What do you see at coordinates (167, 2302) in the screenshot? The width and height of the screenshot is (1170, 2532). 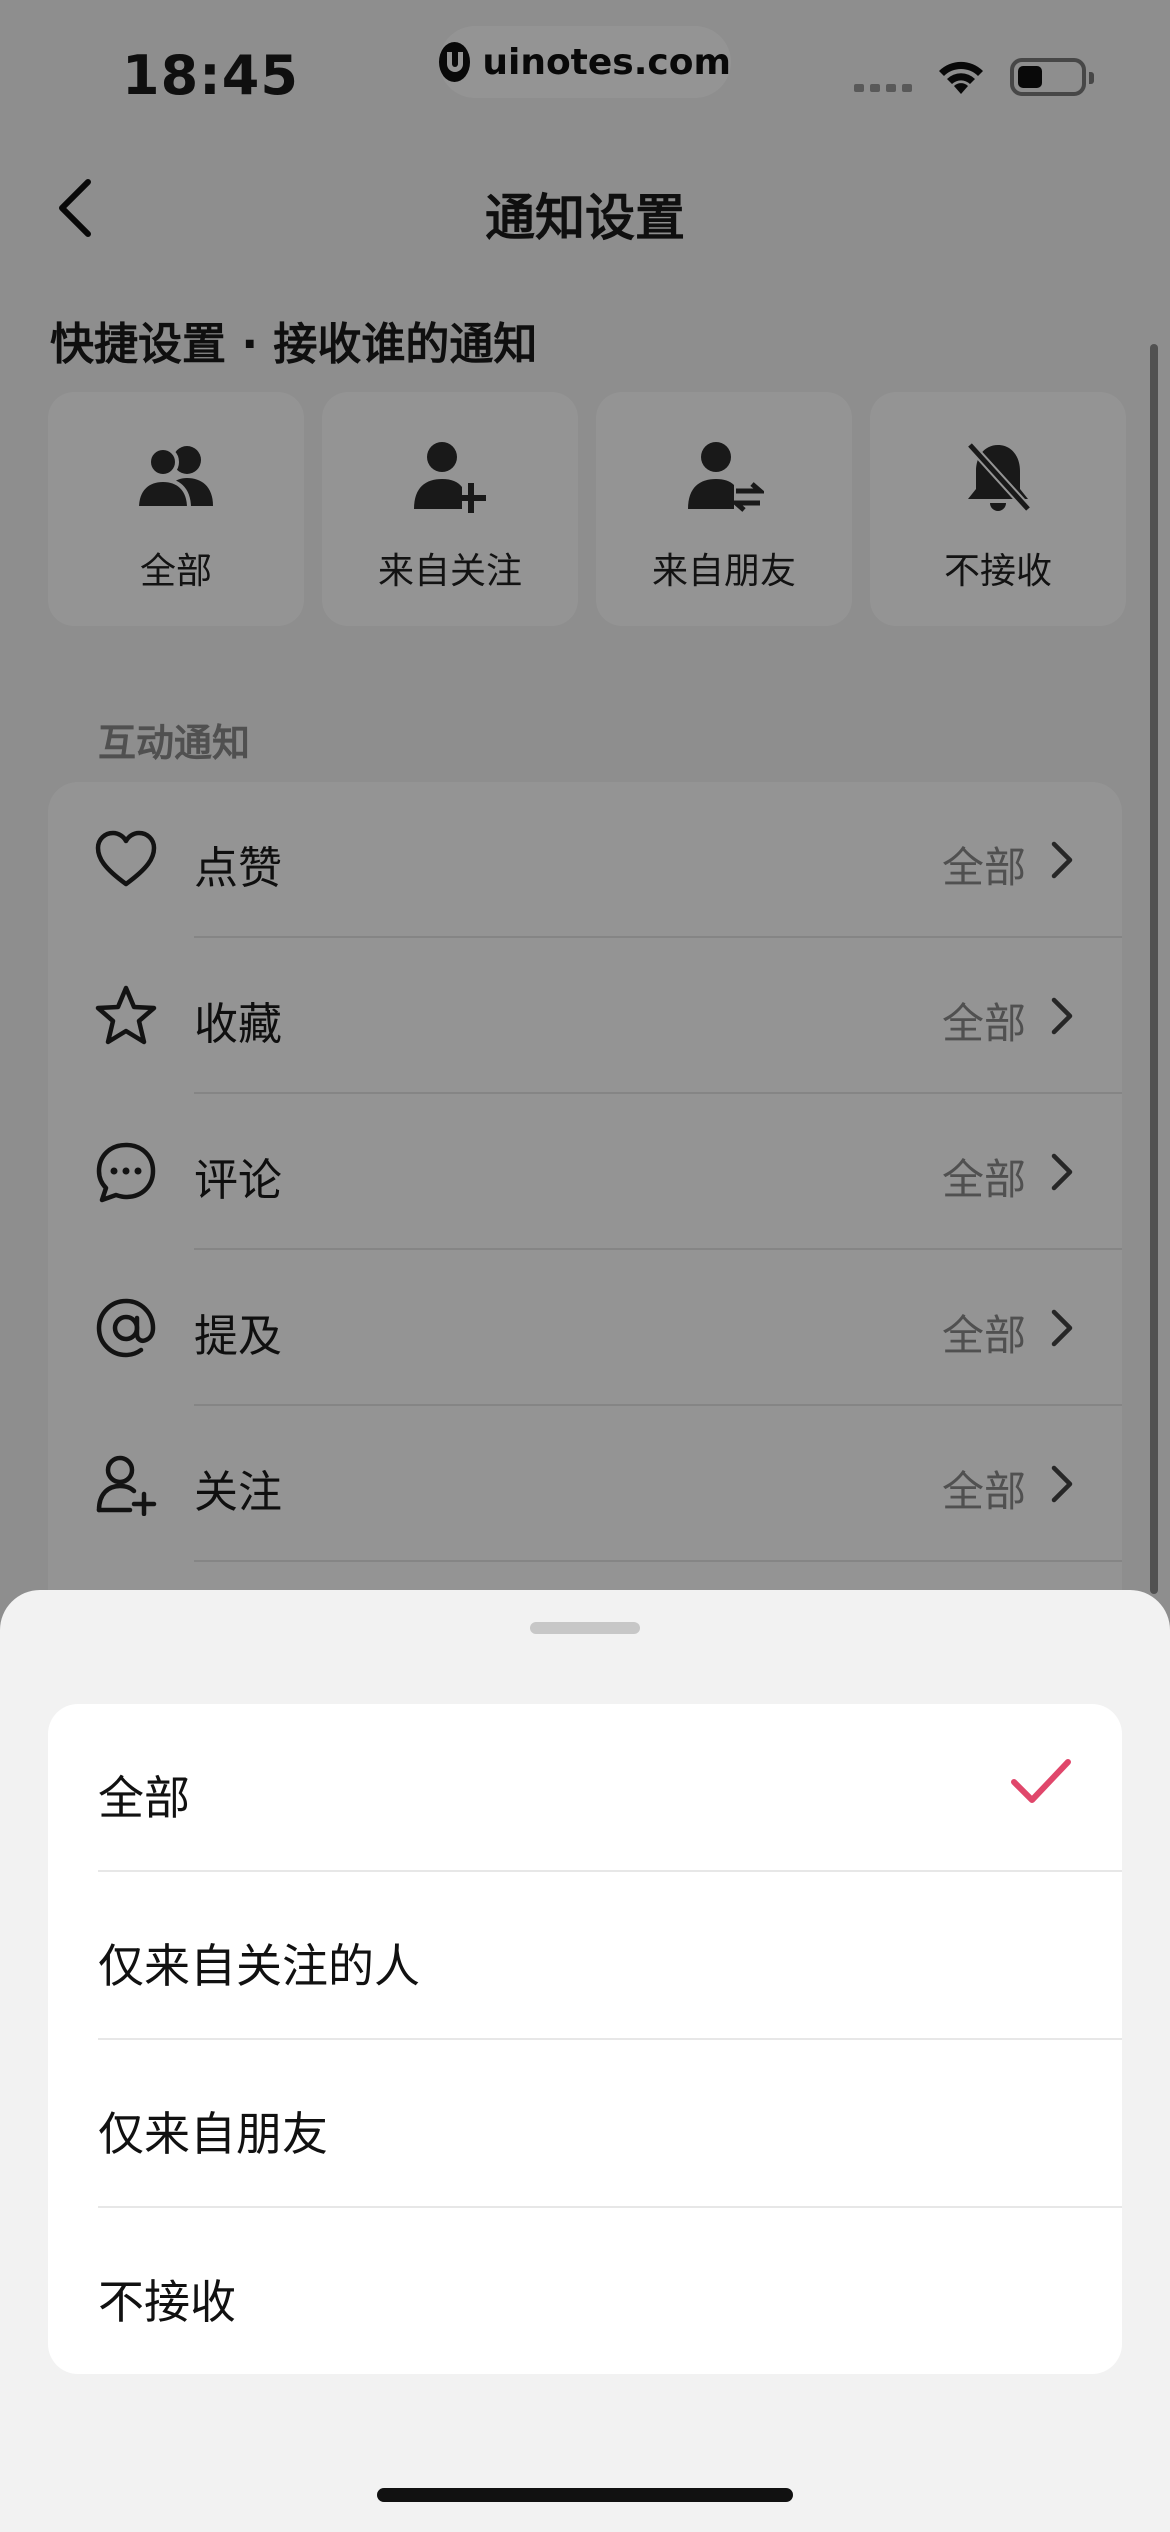 I see `option-label: 不接收` at bounding box center [167, 2302].